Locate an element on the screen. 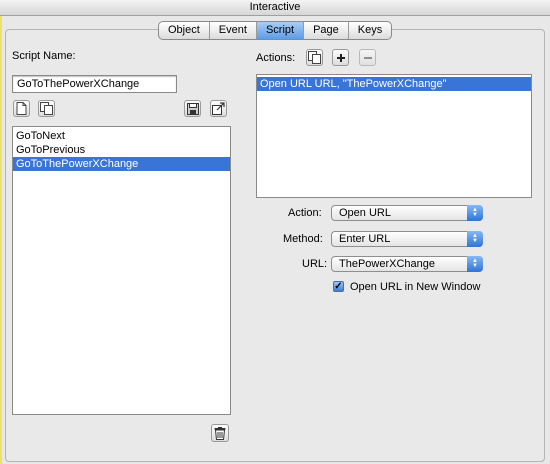  new-script-button is located at coordinates (21, 108).